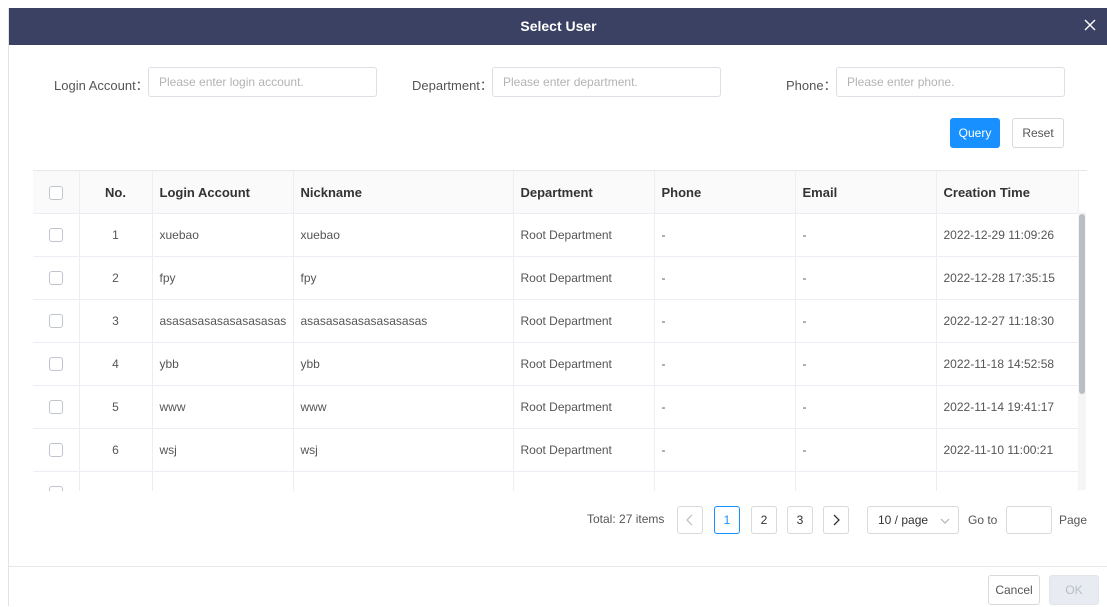 The image size is (1107, 607). I want to click on table-cell: 2, so click(116, 278).